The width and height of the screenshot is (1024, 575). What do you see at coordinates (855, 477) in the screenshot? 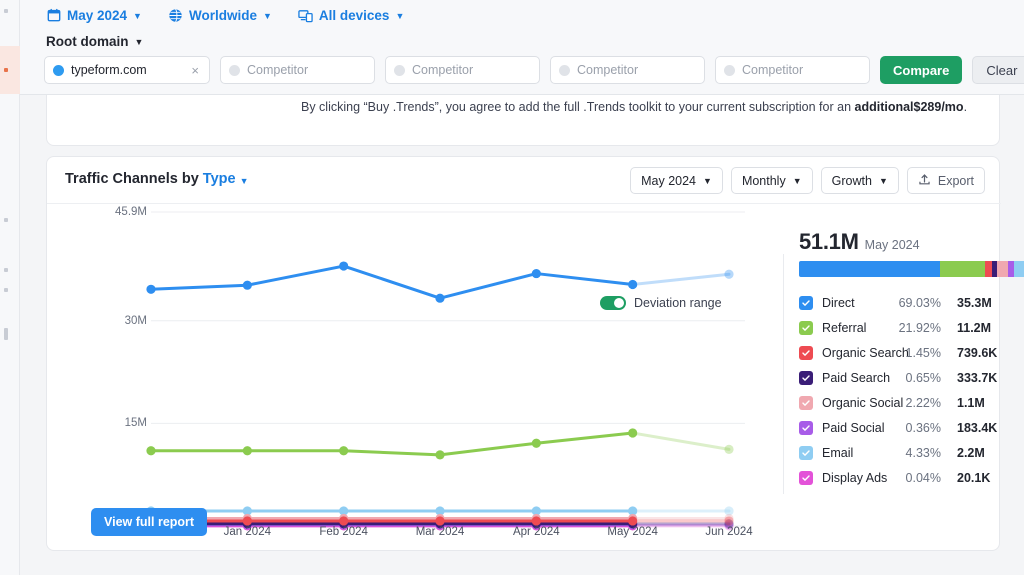
I see `channel-name: Display Ads` at bounding box center [855, 477].